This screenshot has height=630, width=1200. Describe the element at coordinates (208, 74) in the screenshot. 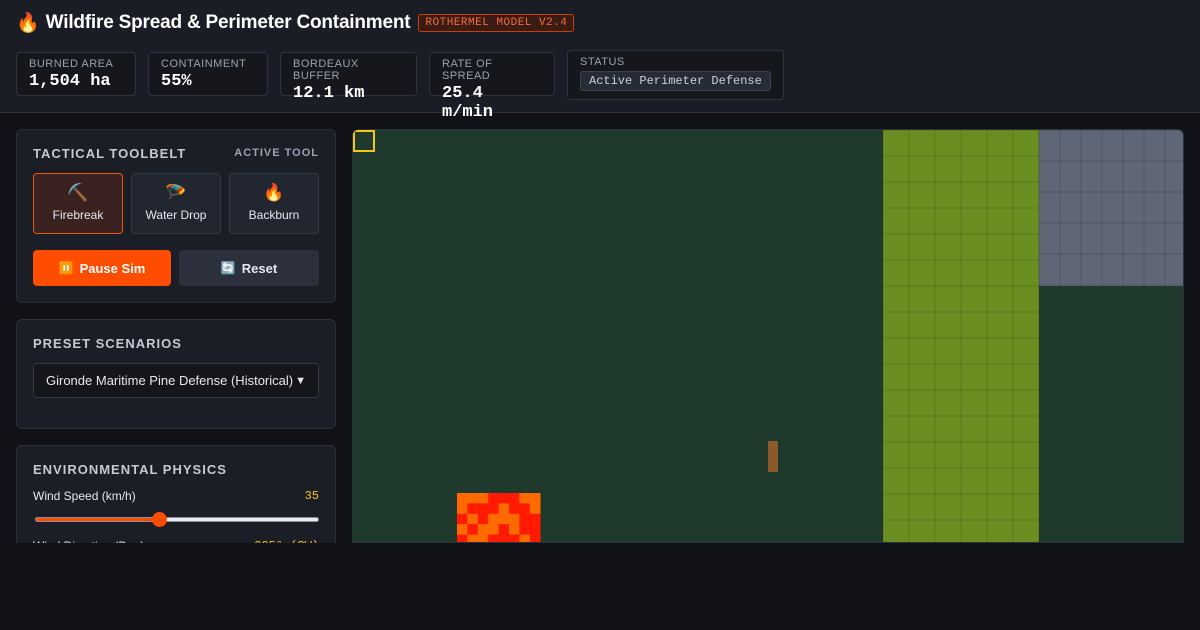

I see `stat-containment: Containment 55%` at that location.